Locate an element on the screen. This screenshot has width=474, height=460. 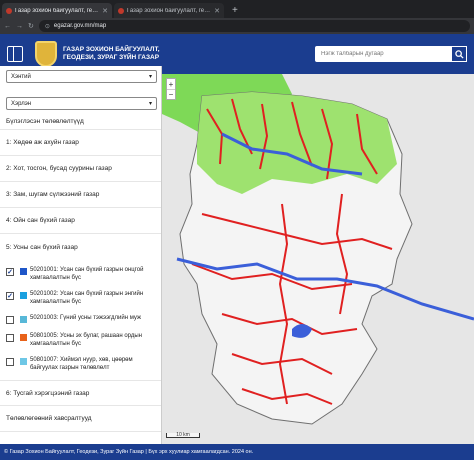
forward-icon: → is located at coordinates (19, 26).